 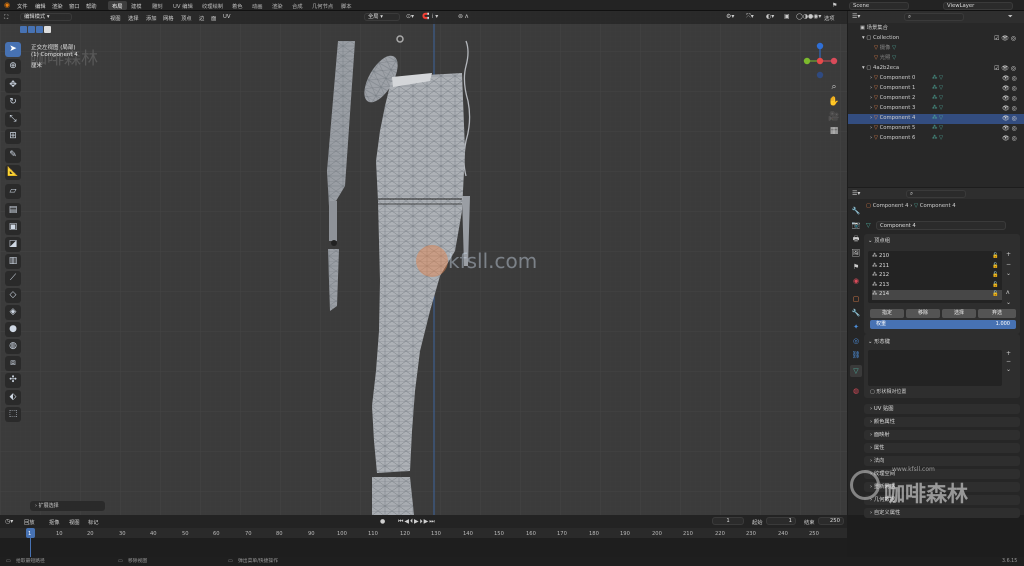 I want to click on overlay-toggle-icon: ◐▾, so click(x=770, y=16).